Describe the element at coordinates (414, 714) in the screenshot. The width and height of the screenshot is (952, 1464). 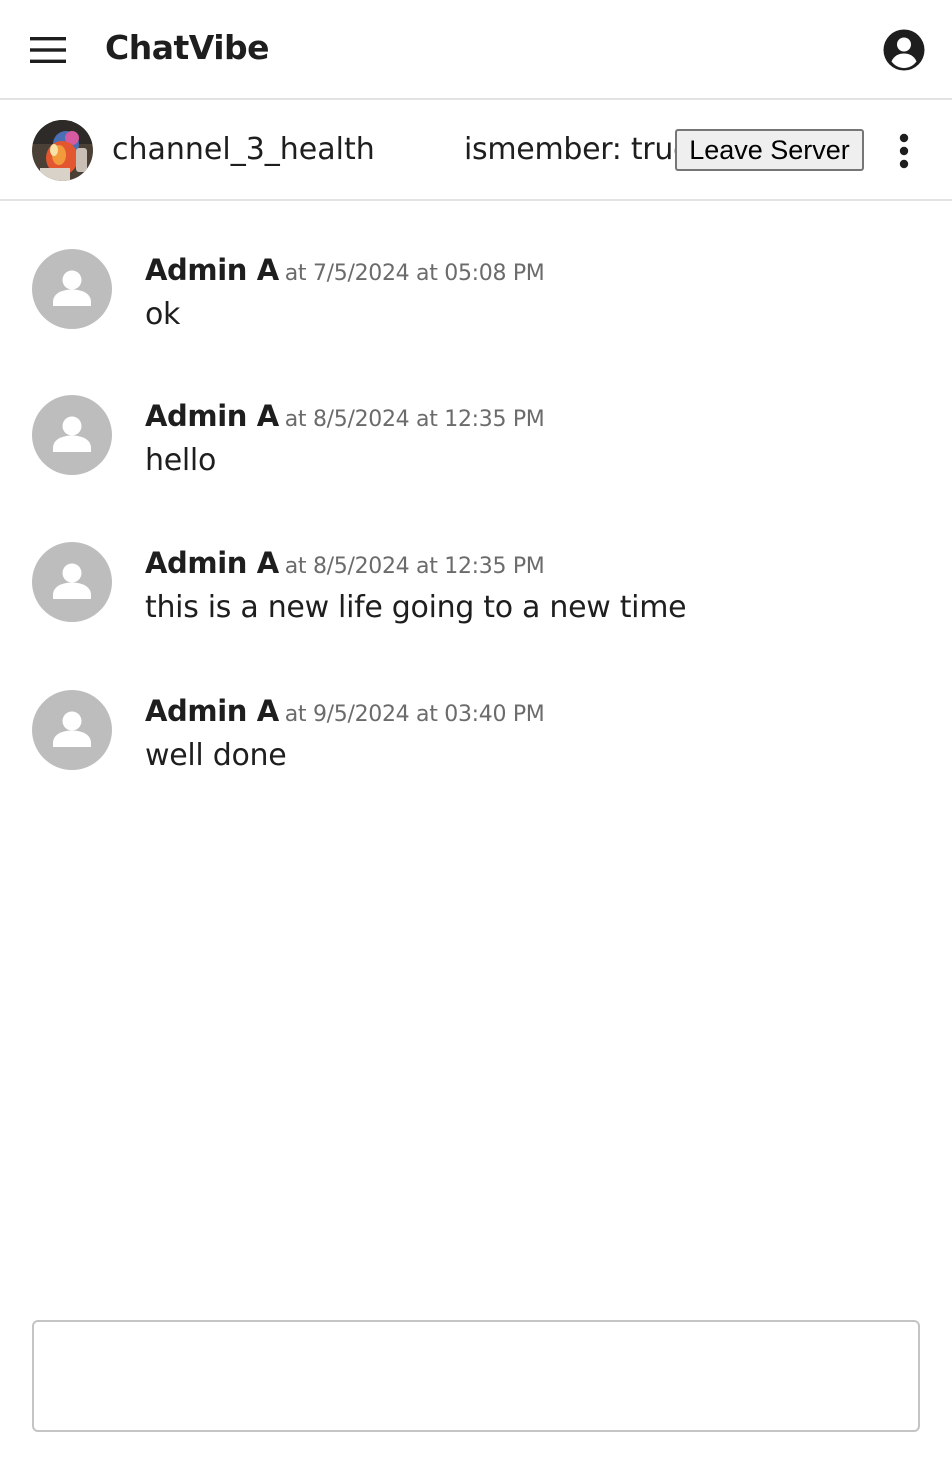
I see `message-timestamp: at 9/5/2024 at 03:40 PM` at that location.